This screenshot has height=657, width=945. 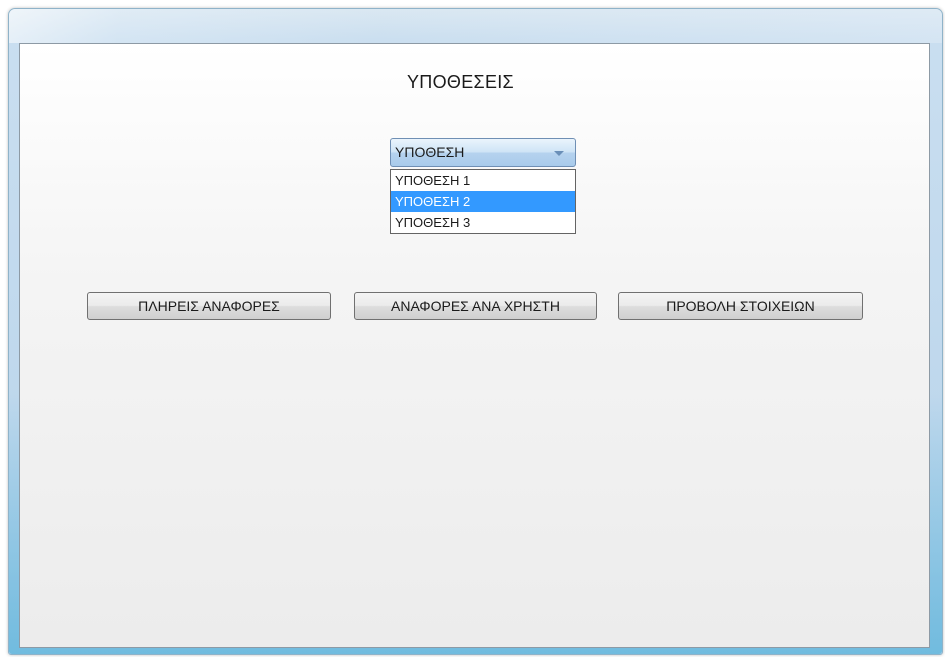 I want to click on chevron-down-icon, so click(x=559, y=153).